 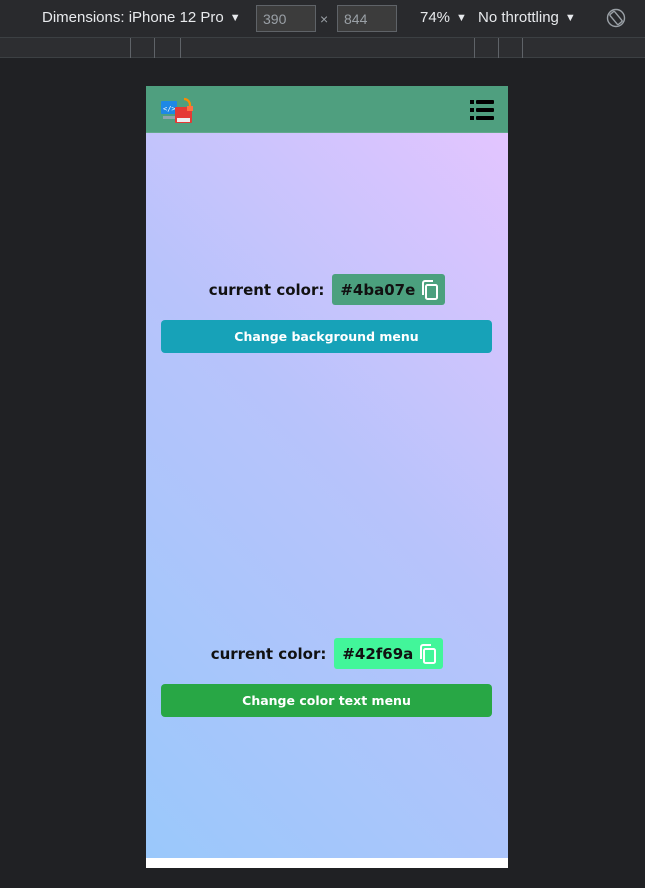 What do you see at coordinates (518, 17) in the screenshot?
I see `throttle-label: No throttling` at bounding box center [518, 17].